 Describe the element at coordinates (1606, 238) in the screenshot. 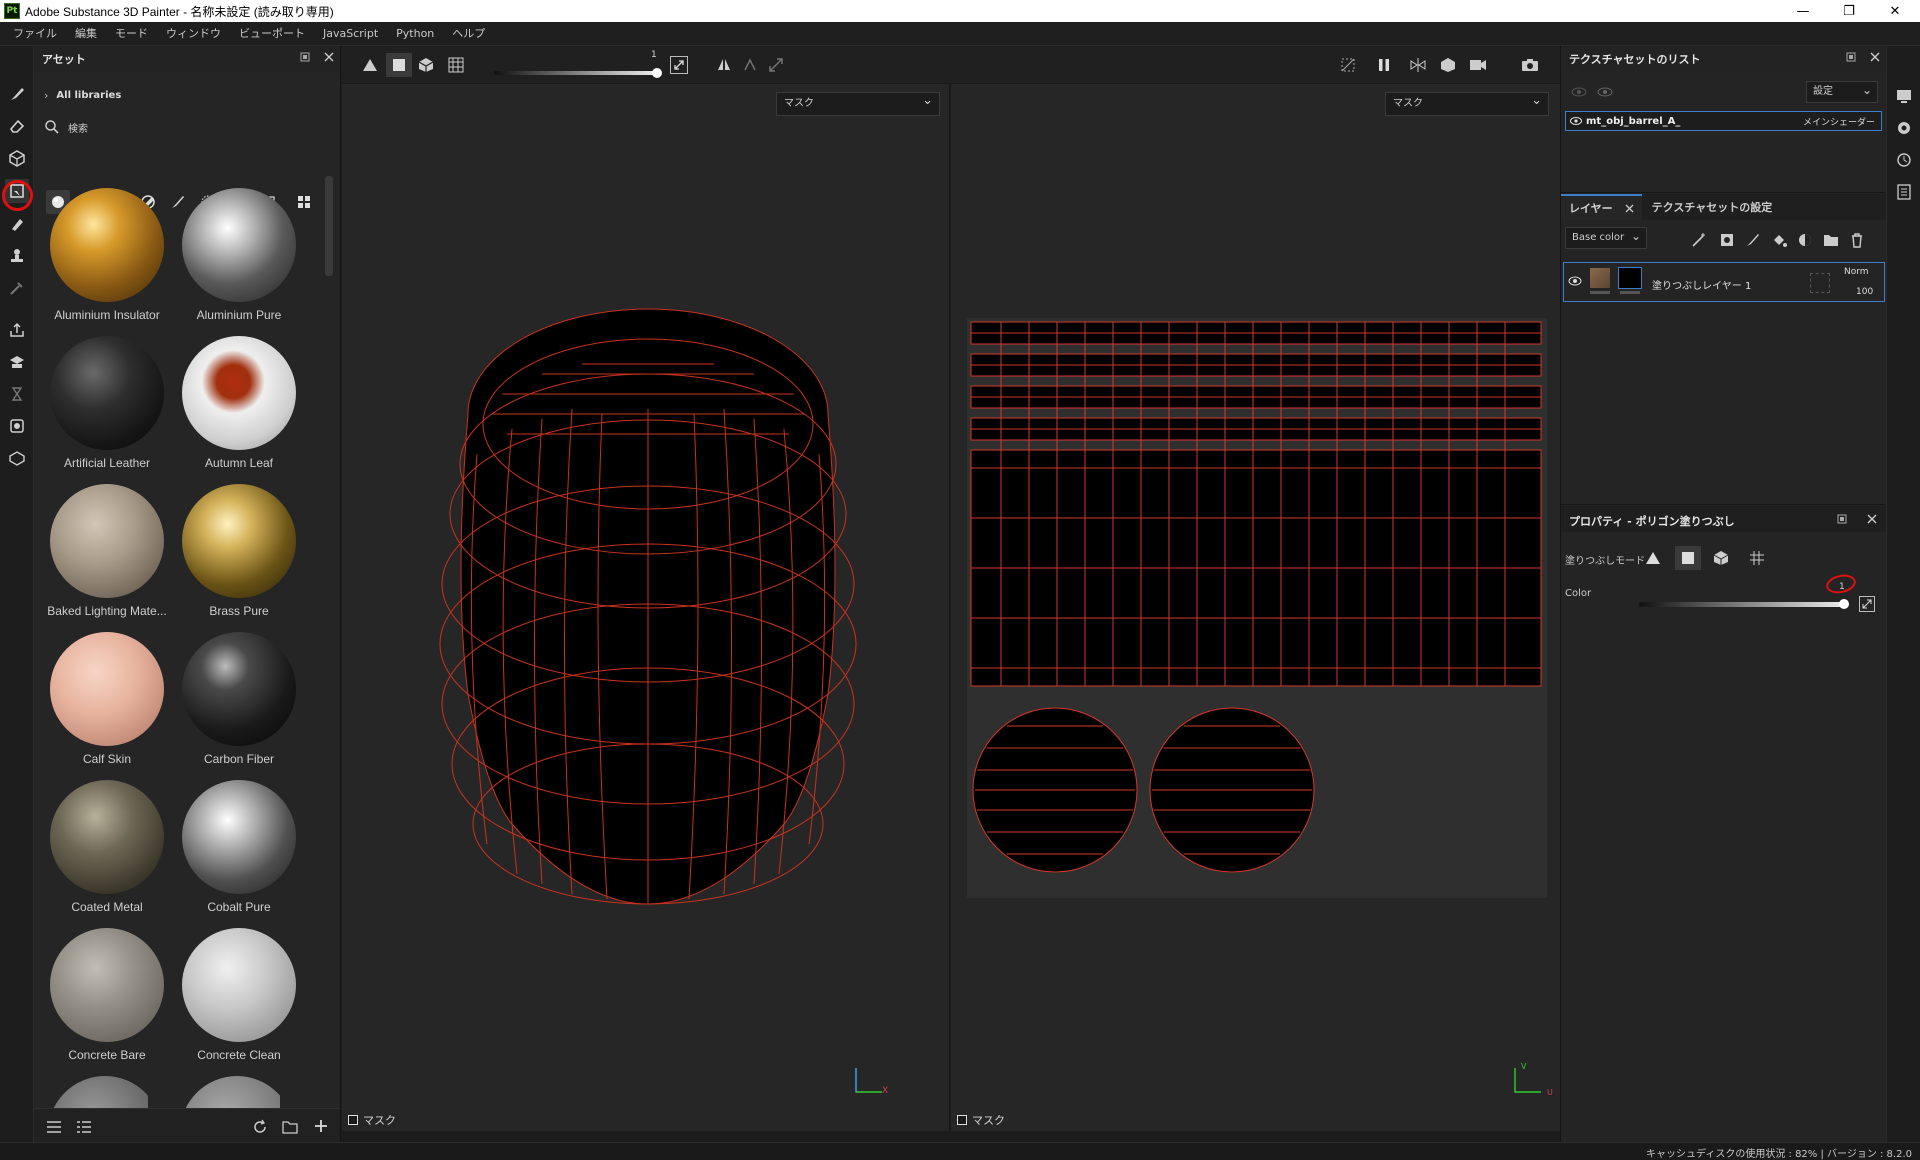

I see `channel-dropdown: Base color ⌄` at that location.